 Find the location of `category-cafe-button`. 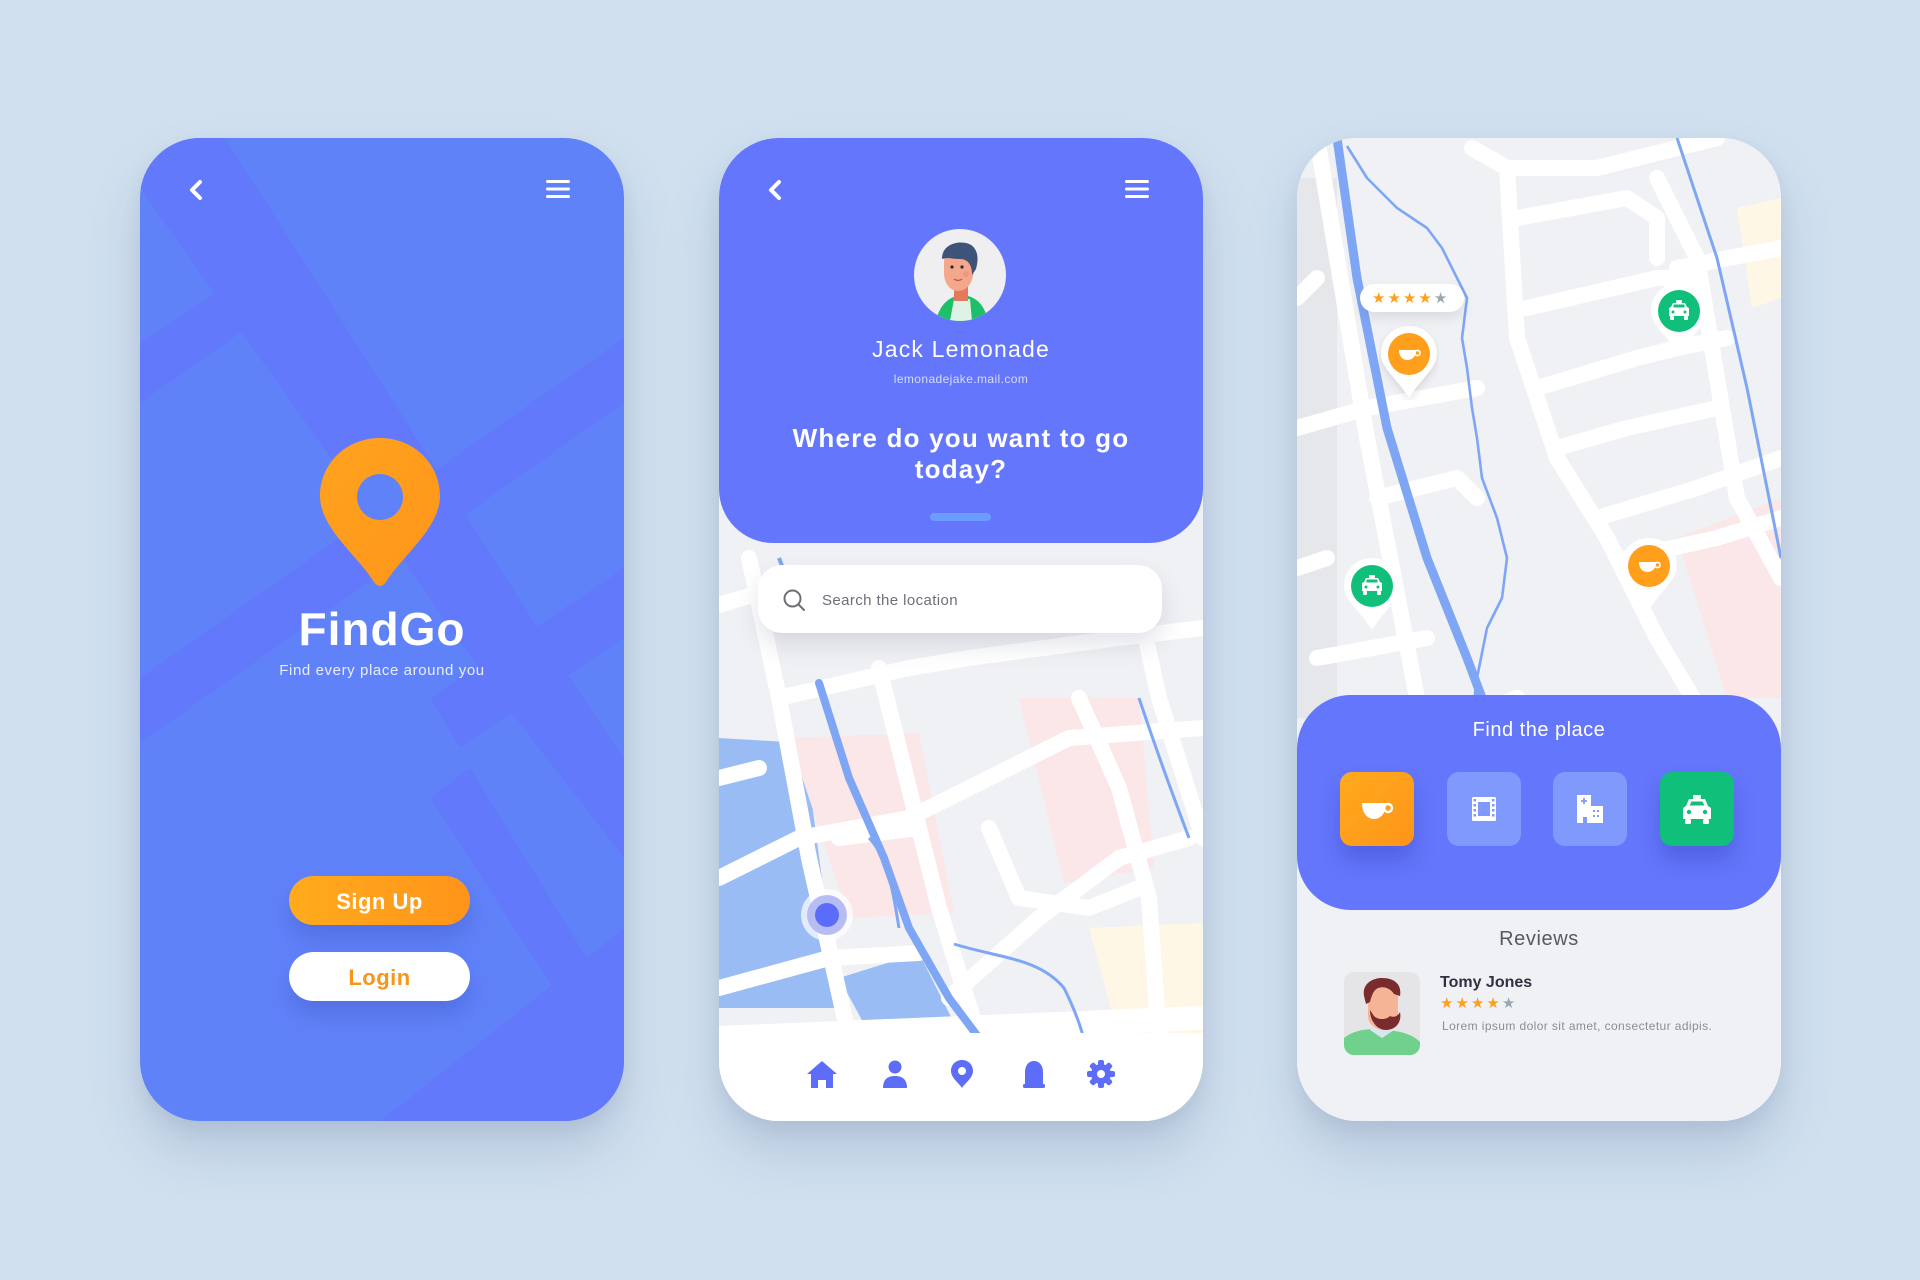

category-cafe-button is located at coordinates (1377, 809).